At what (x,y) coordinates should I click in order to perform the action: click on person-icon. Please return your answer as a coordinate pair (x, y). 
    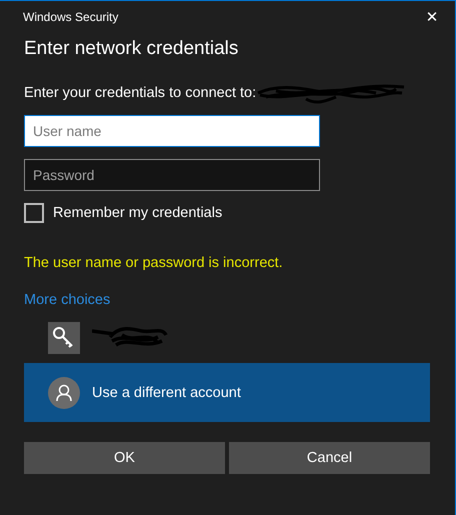
    Looking at the image, I should click on (64, 392).